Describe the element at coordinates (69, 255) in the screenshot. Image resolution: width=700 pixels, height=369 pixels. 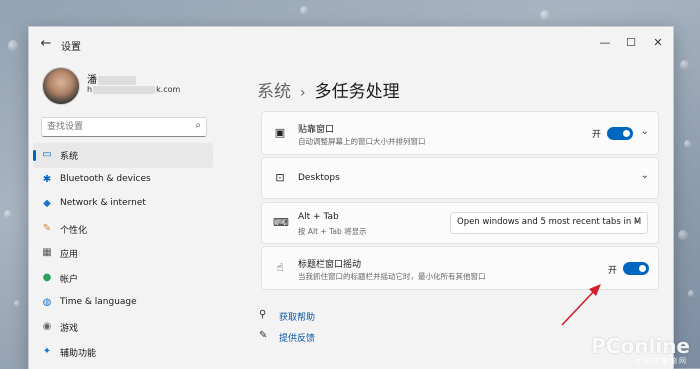
I see `sidebar-item-label: 应用` at that location.